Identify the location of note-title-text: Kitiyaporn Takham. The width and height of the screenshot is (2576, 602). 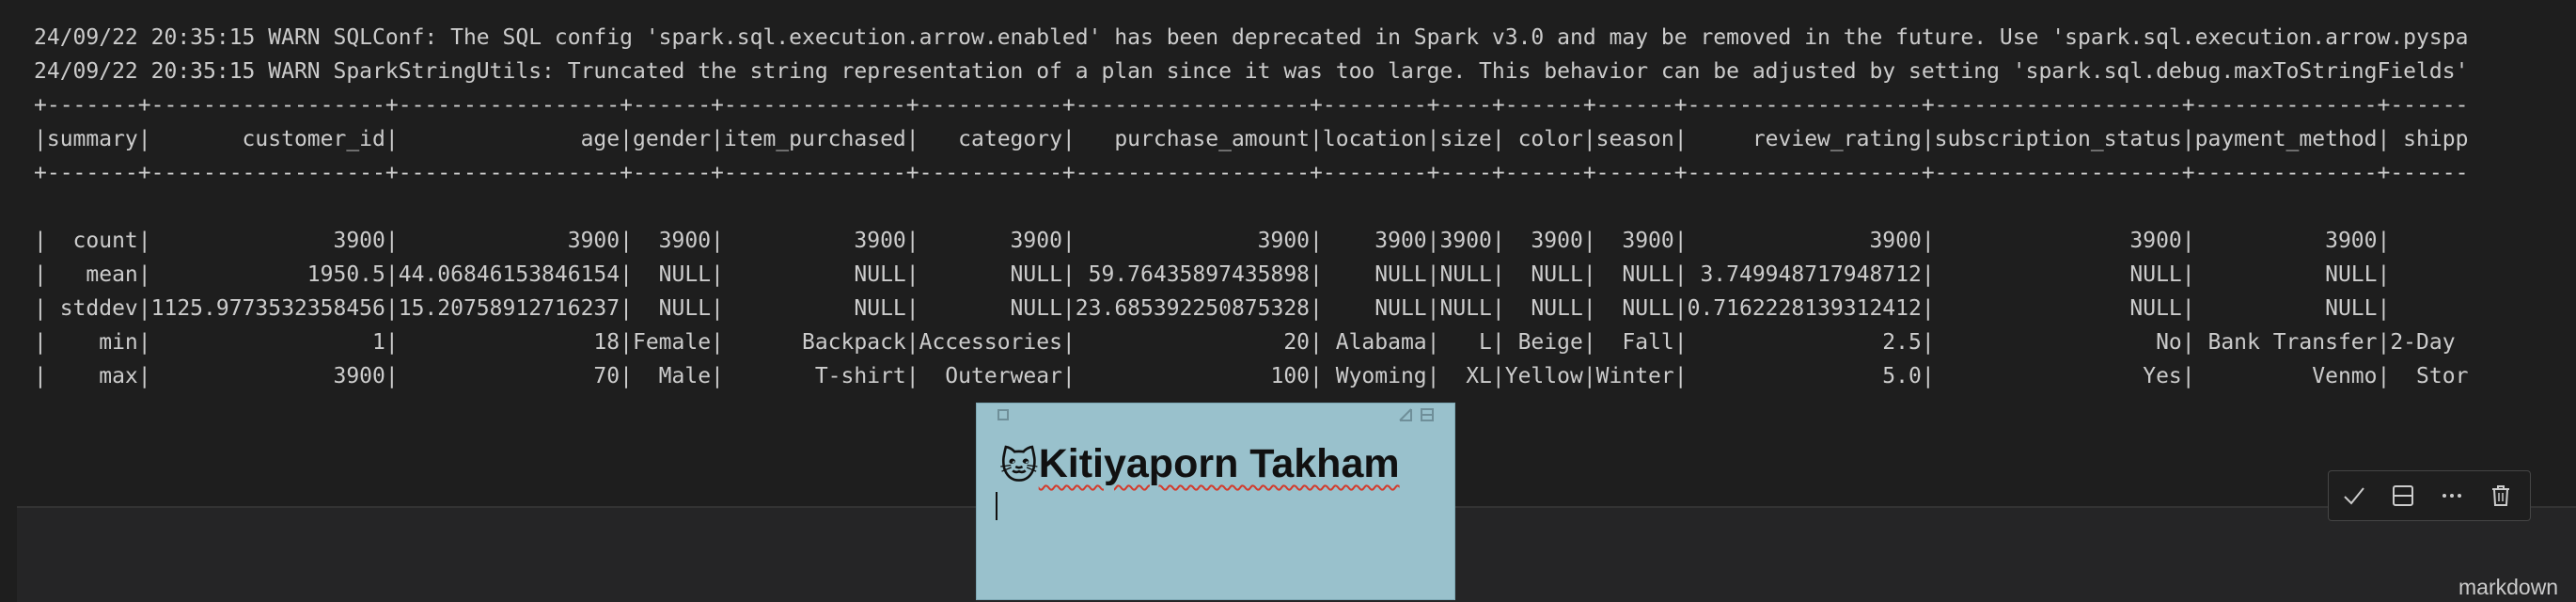
(1219, 464).